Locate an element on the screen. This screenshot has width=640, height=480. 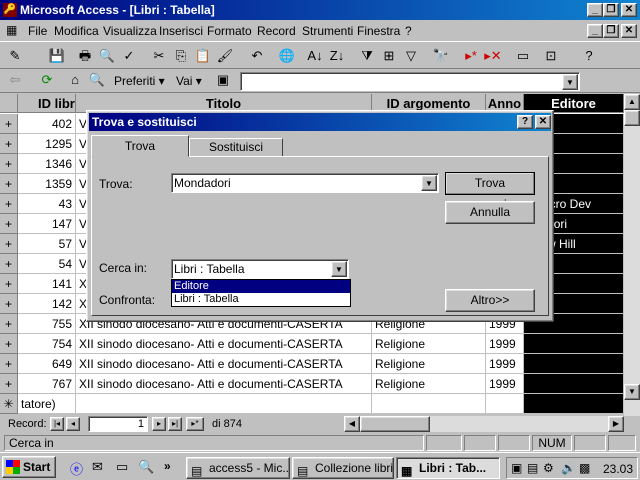
sort-desc-icon: Z↓ is located at coordinates (337, 56).